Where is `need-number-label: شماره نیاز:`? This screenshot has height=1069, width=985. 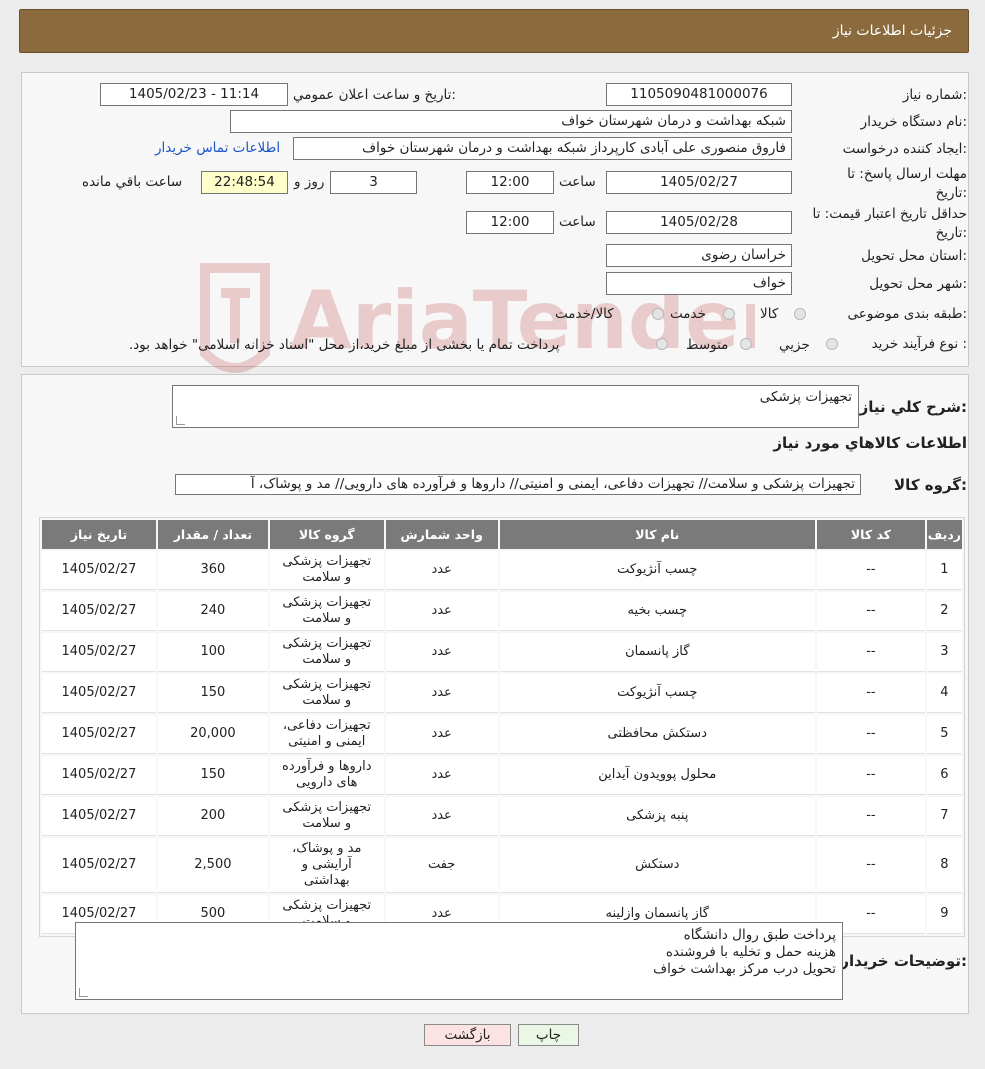 need-number-label: شماره نیاز: is located at coordinates (934, 95).